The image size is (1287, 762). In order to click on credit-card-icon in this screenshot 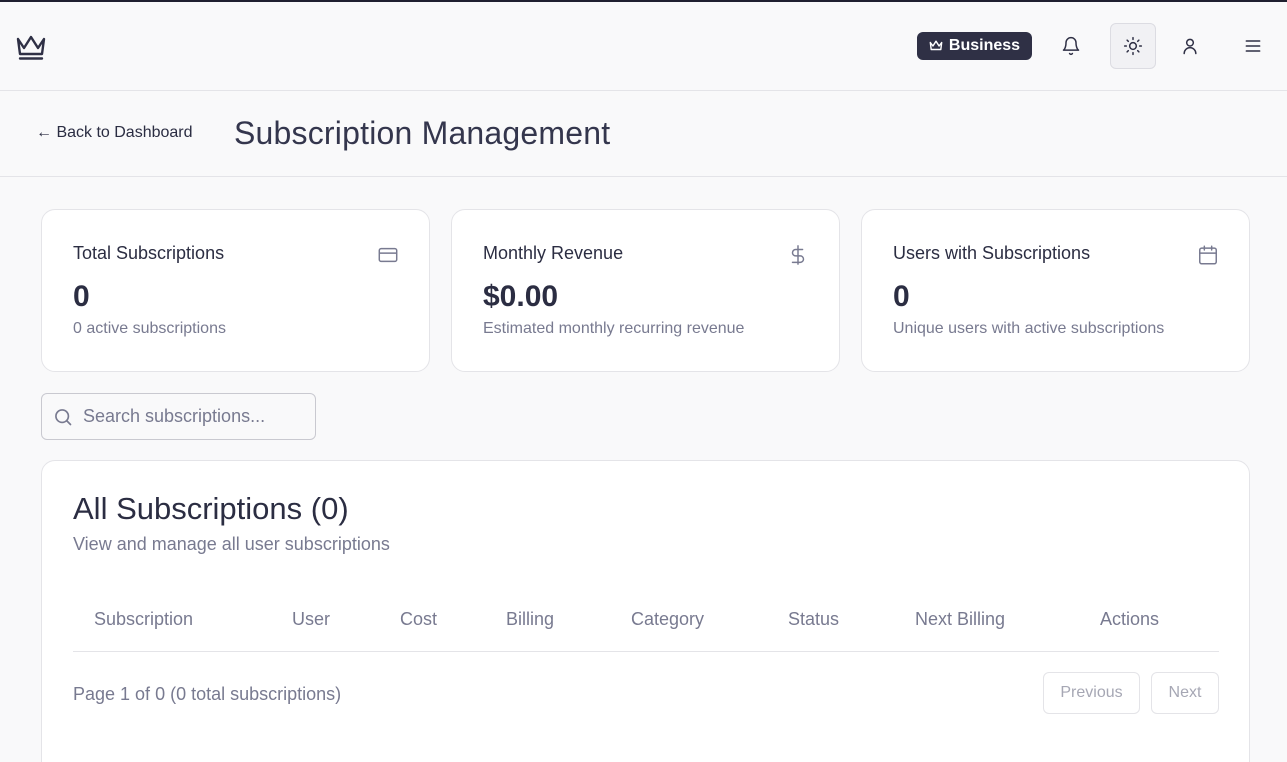, I will do `click(388, 255)`.